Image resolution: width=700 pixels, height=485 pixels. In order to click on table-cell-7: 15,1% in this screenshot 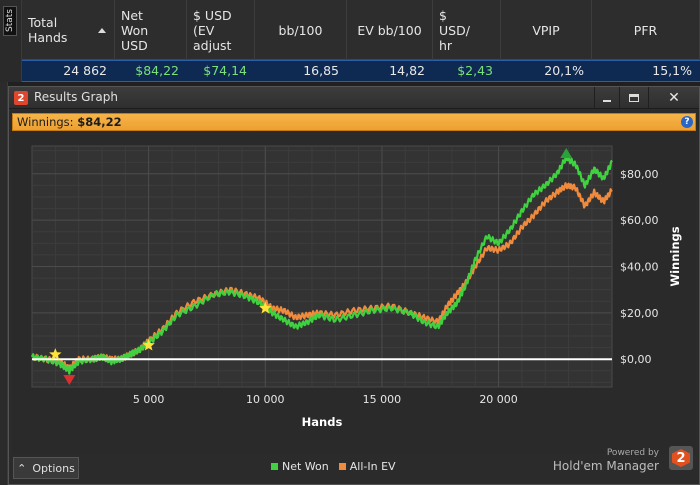, I will do `click(672, 70)`.